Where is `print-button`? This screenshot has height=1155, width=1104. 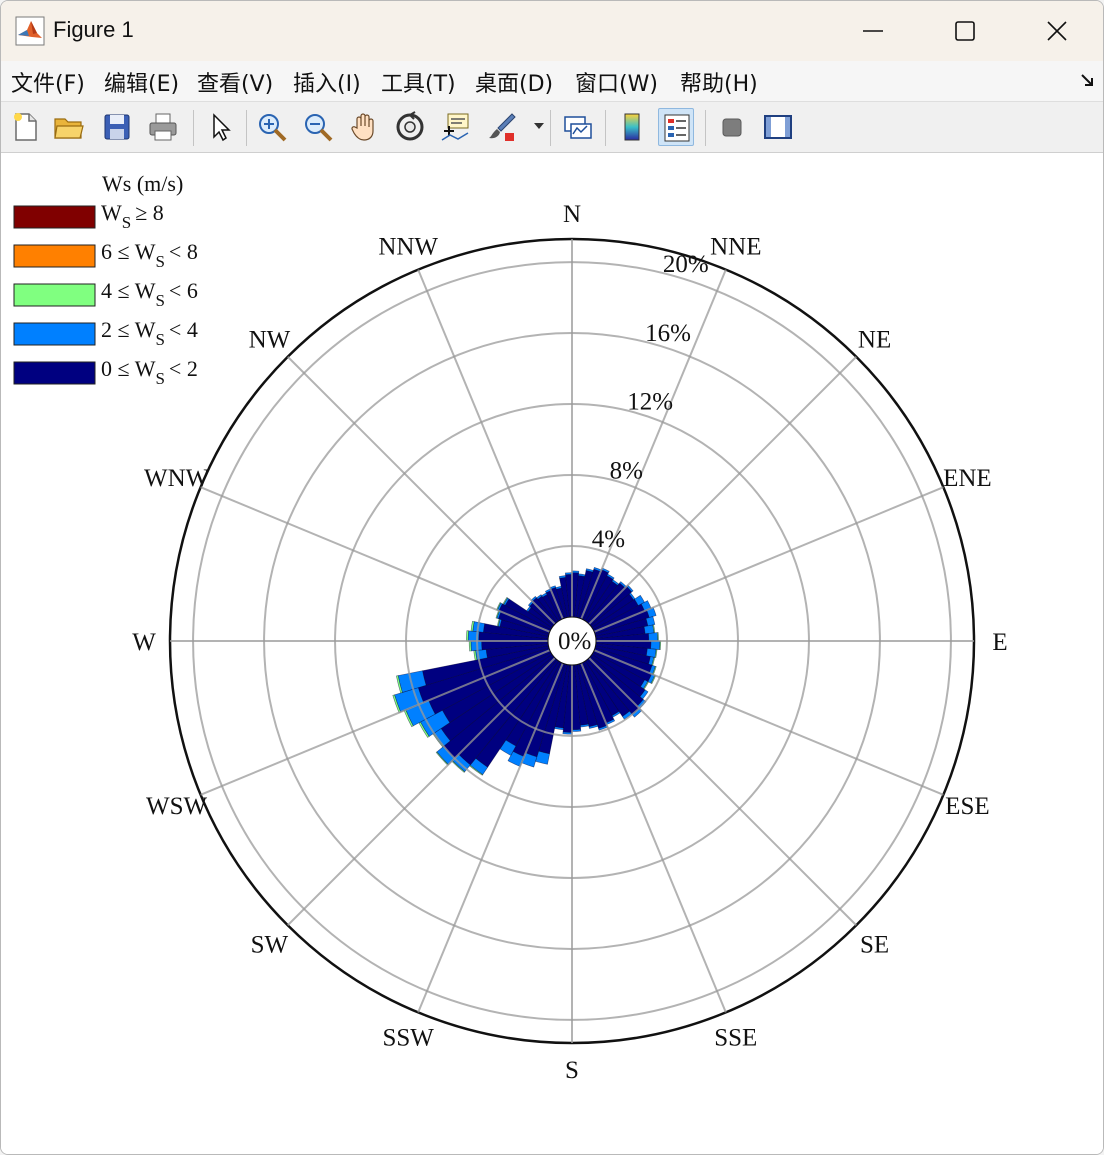 print-button is located at coordinates (163, 127).